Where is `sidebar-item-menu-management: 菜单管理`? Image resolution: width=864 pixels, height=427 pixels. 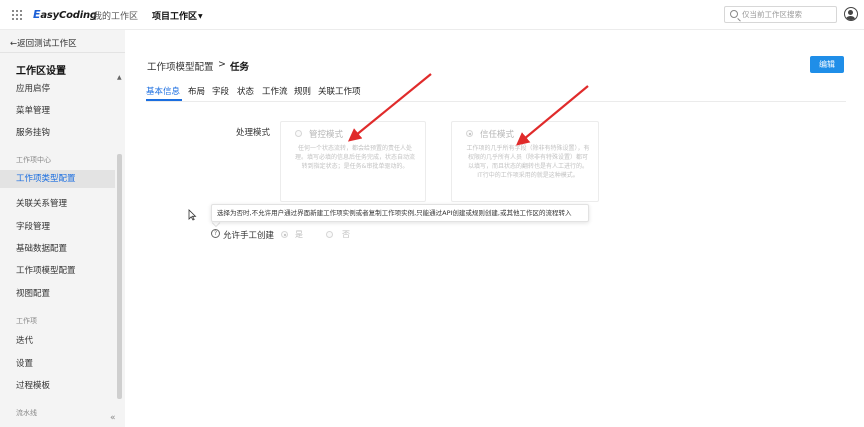
sidebar-item-menu-management: 菜单管理 is located at coordinates (33, 110).